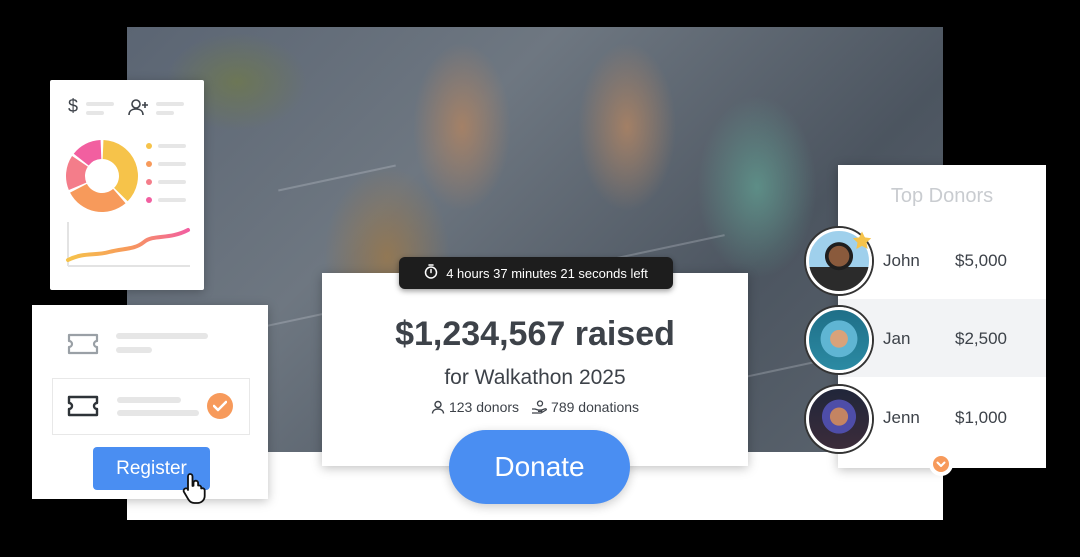  I want to click on donations-stat: 789 donations, so click(585, 407).